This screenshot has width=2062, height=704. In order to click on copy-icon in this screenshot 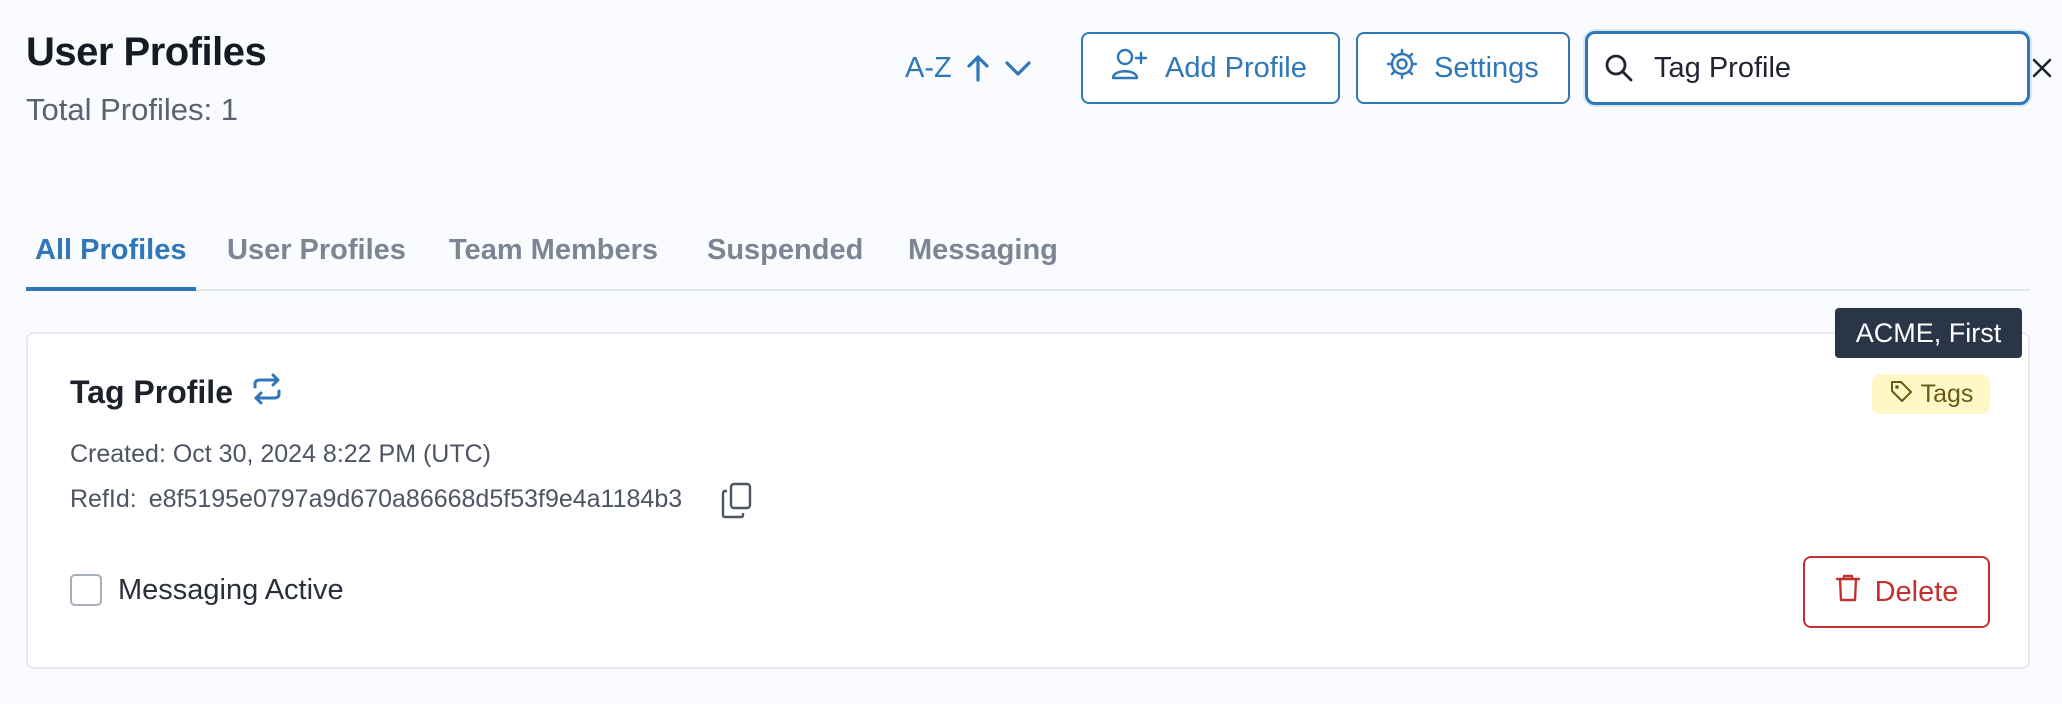, I will do `click(737, 503)`.